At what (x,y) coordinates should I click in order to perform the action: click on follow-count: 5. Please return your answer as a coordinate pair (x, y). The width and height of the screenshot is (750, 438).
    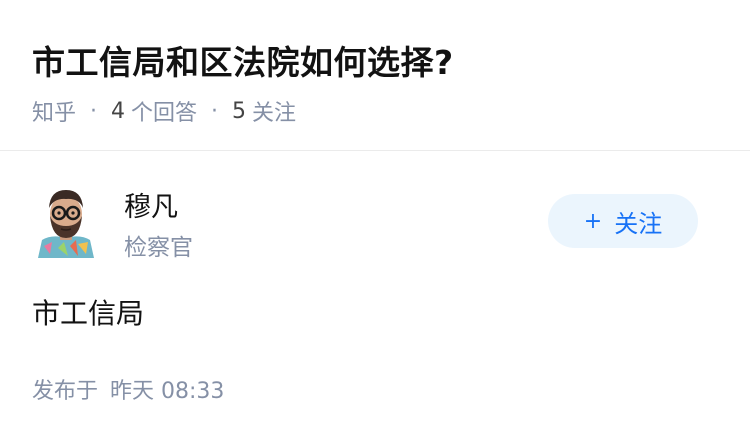
    Looking at the image, I should click on (239, 111).